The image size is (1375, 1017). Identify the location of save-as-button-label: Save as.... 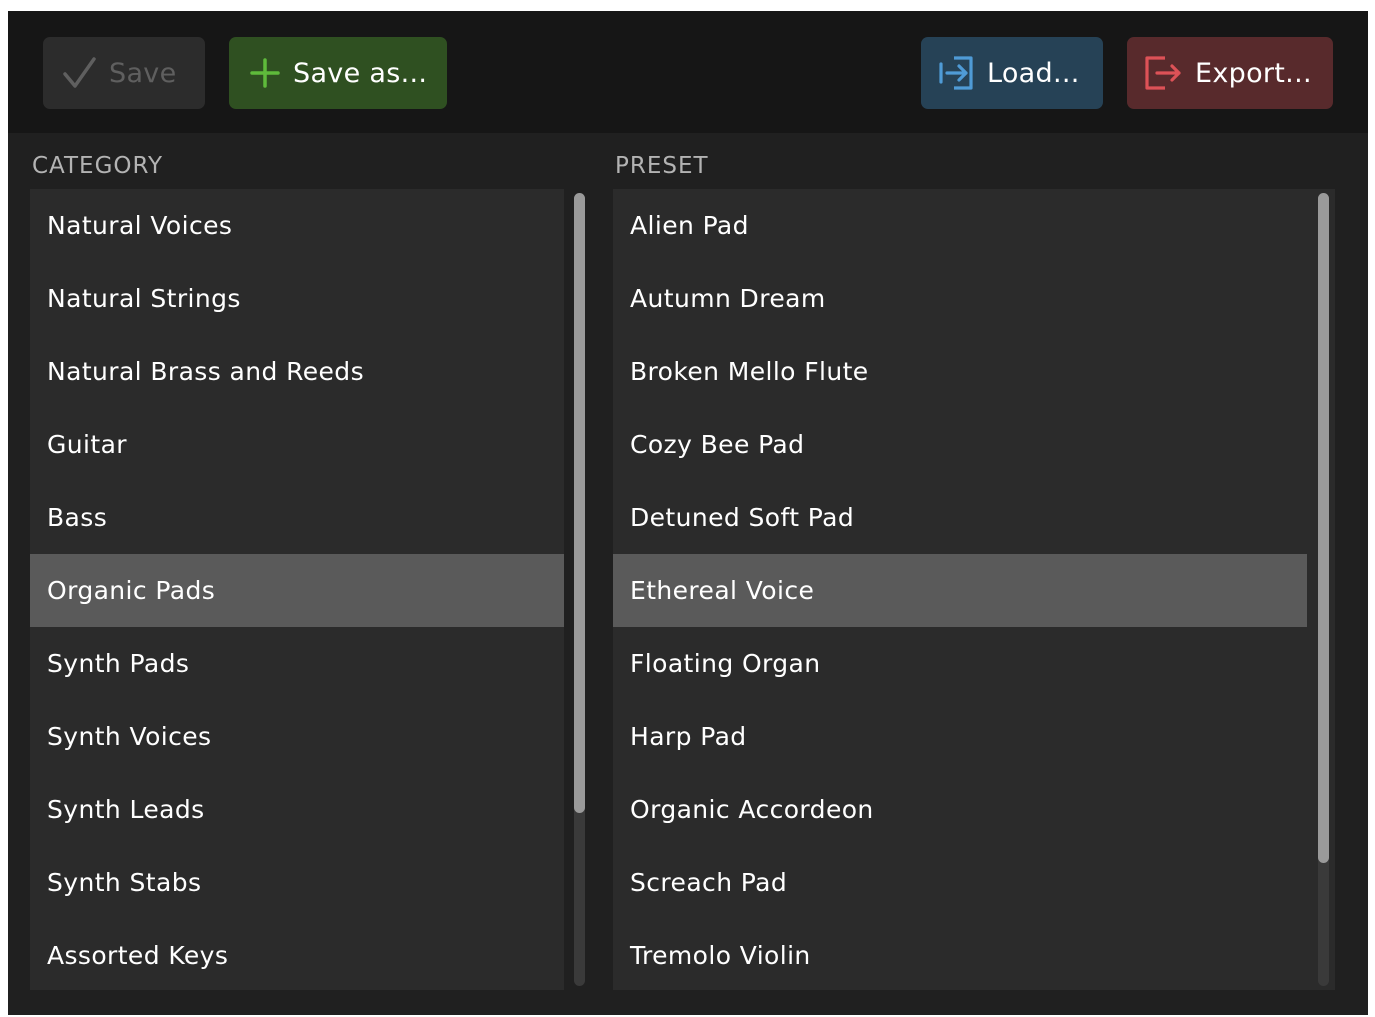
(360, 73).